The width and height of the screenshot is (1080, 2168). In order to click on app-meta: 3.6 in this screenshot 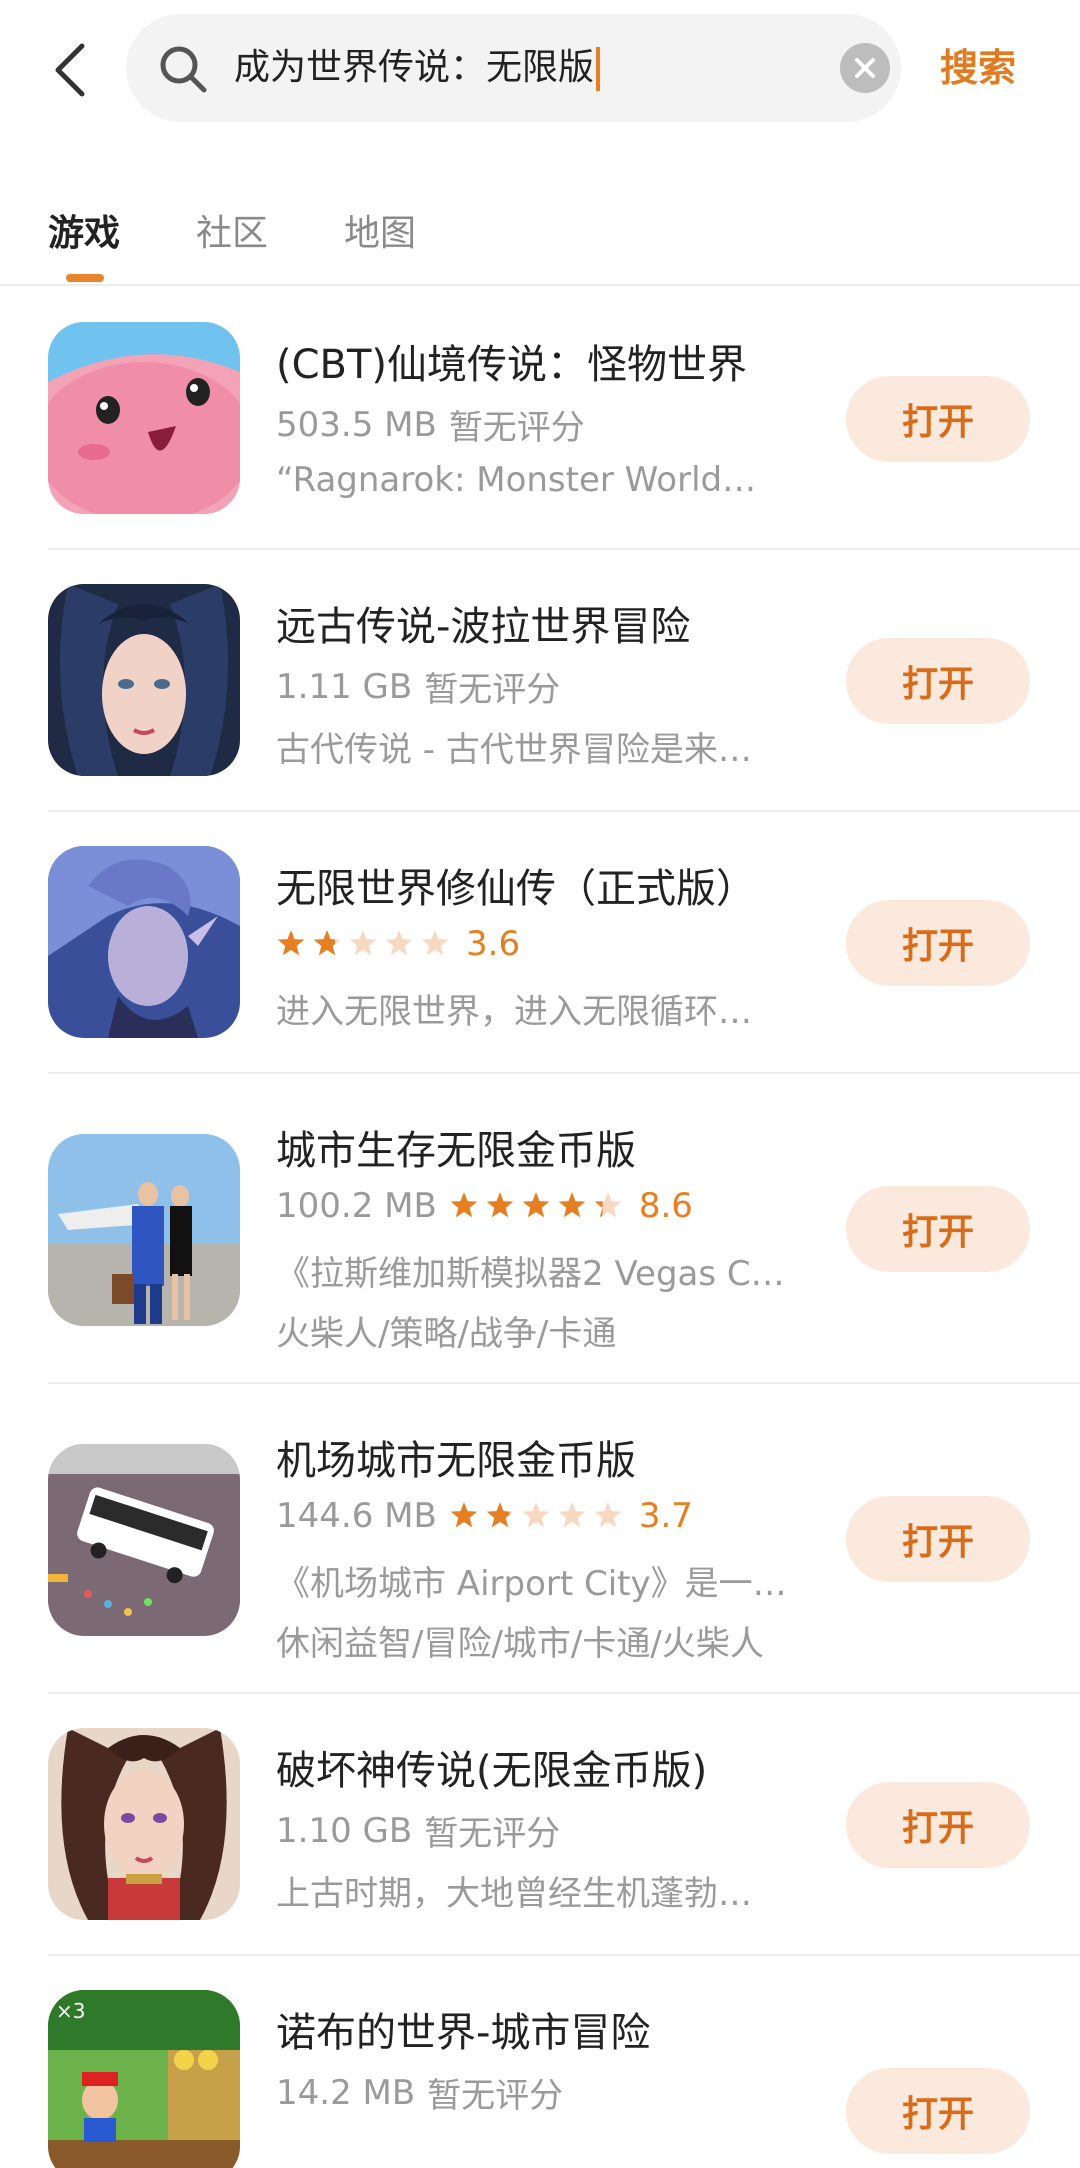, I will do `click(398, 944)`.